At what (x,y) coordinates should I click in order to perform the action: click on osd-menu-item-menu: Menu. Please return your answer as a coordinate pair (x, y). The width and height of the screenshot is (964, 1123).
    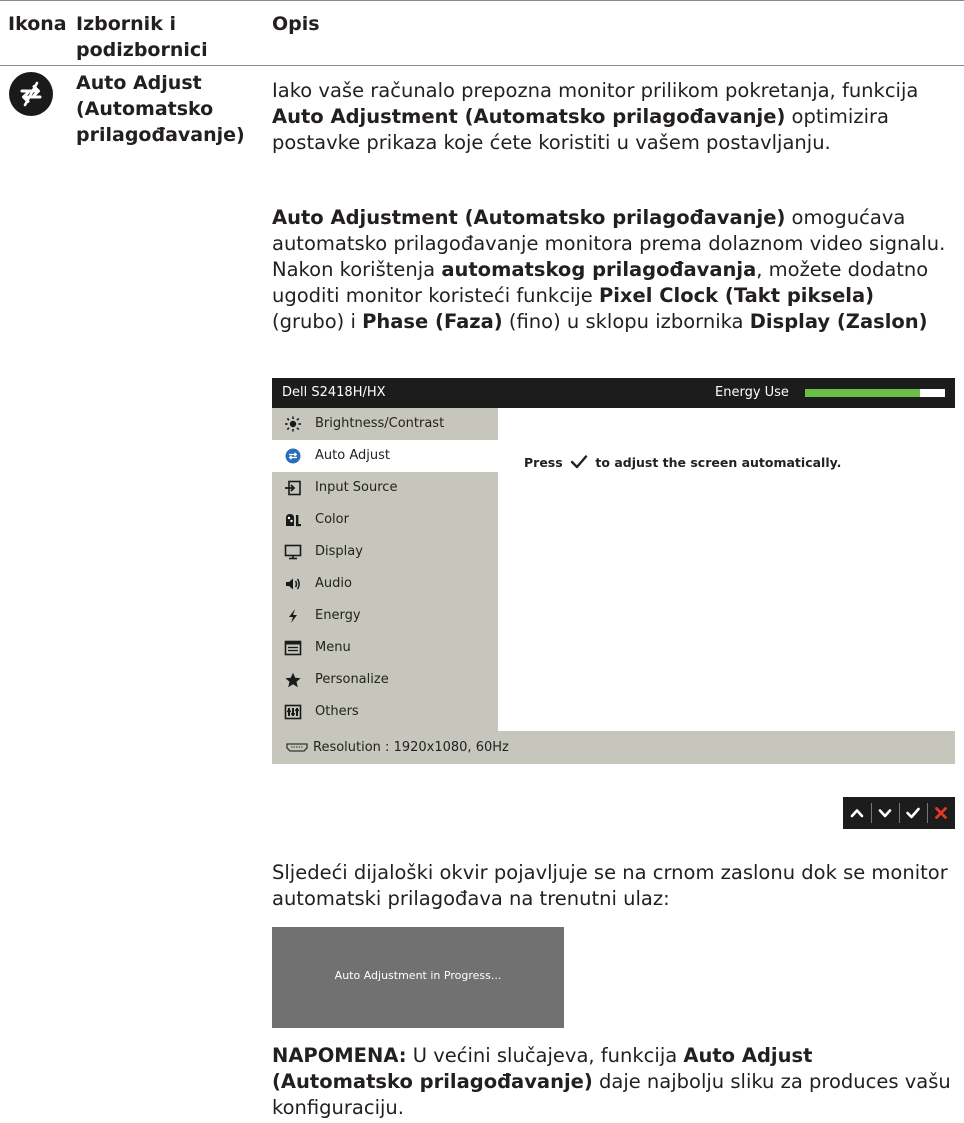
    Looking at the image, I should click on (385, 648).